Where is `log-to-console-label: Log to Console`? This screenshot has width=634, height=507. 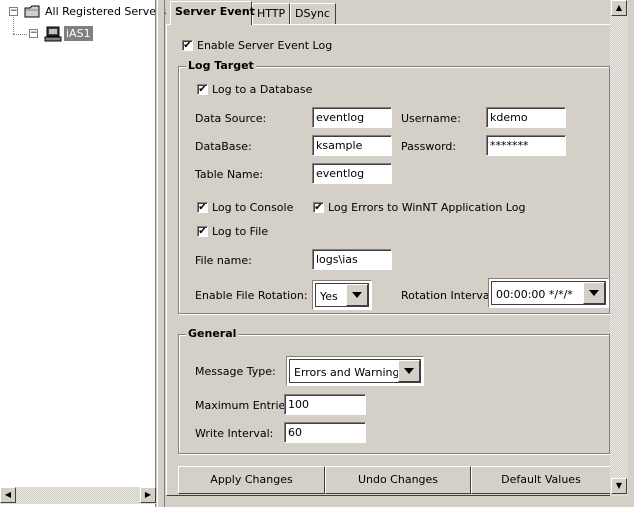 log-to-console-label: Log to Console is located at coordinates (253, 207).